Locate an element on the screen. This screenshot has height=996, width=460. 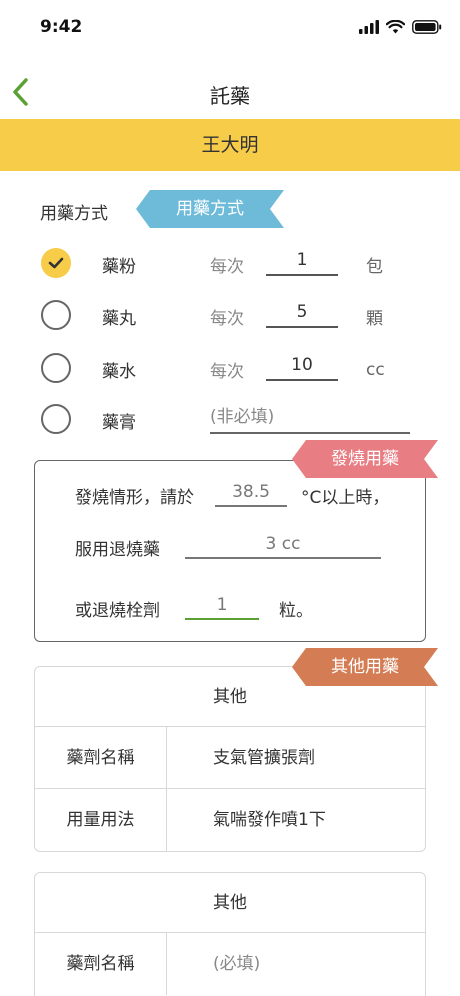
qty-input-liquid is located at coordinates (302, 366).